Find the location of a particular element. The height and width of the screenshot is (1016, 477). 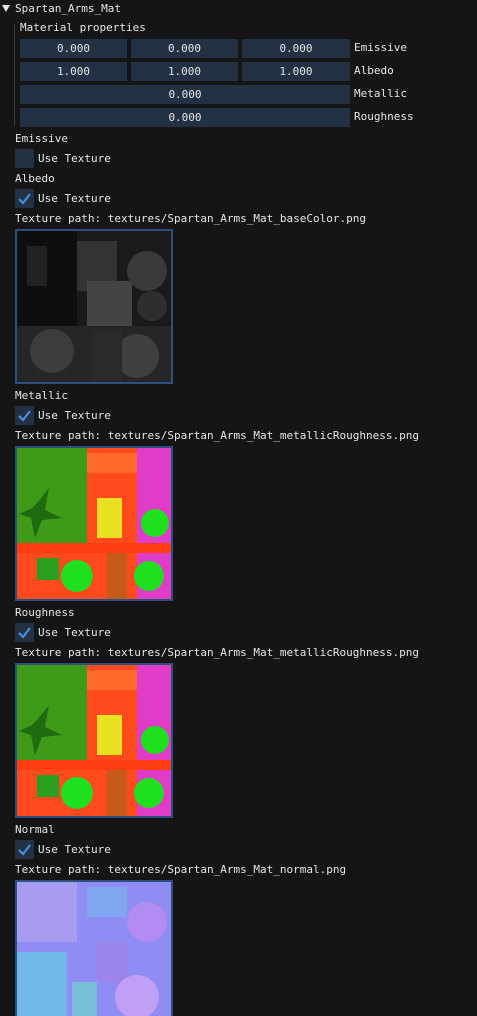

emissive-r-field: 0.000 is located at coordinates (73, 48).